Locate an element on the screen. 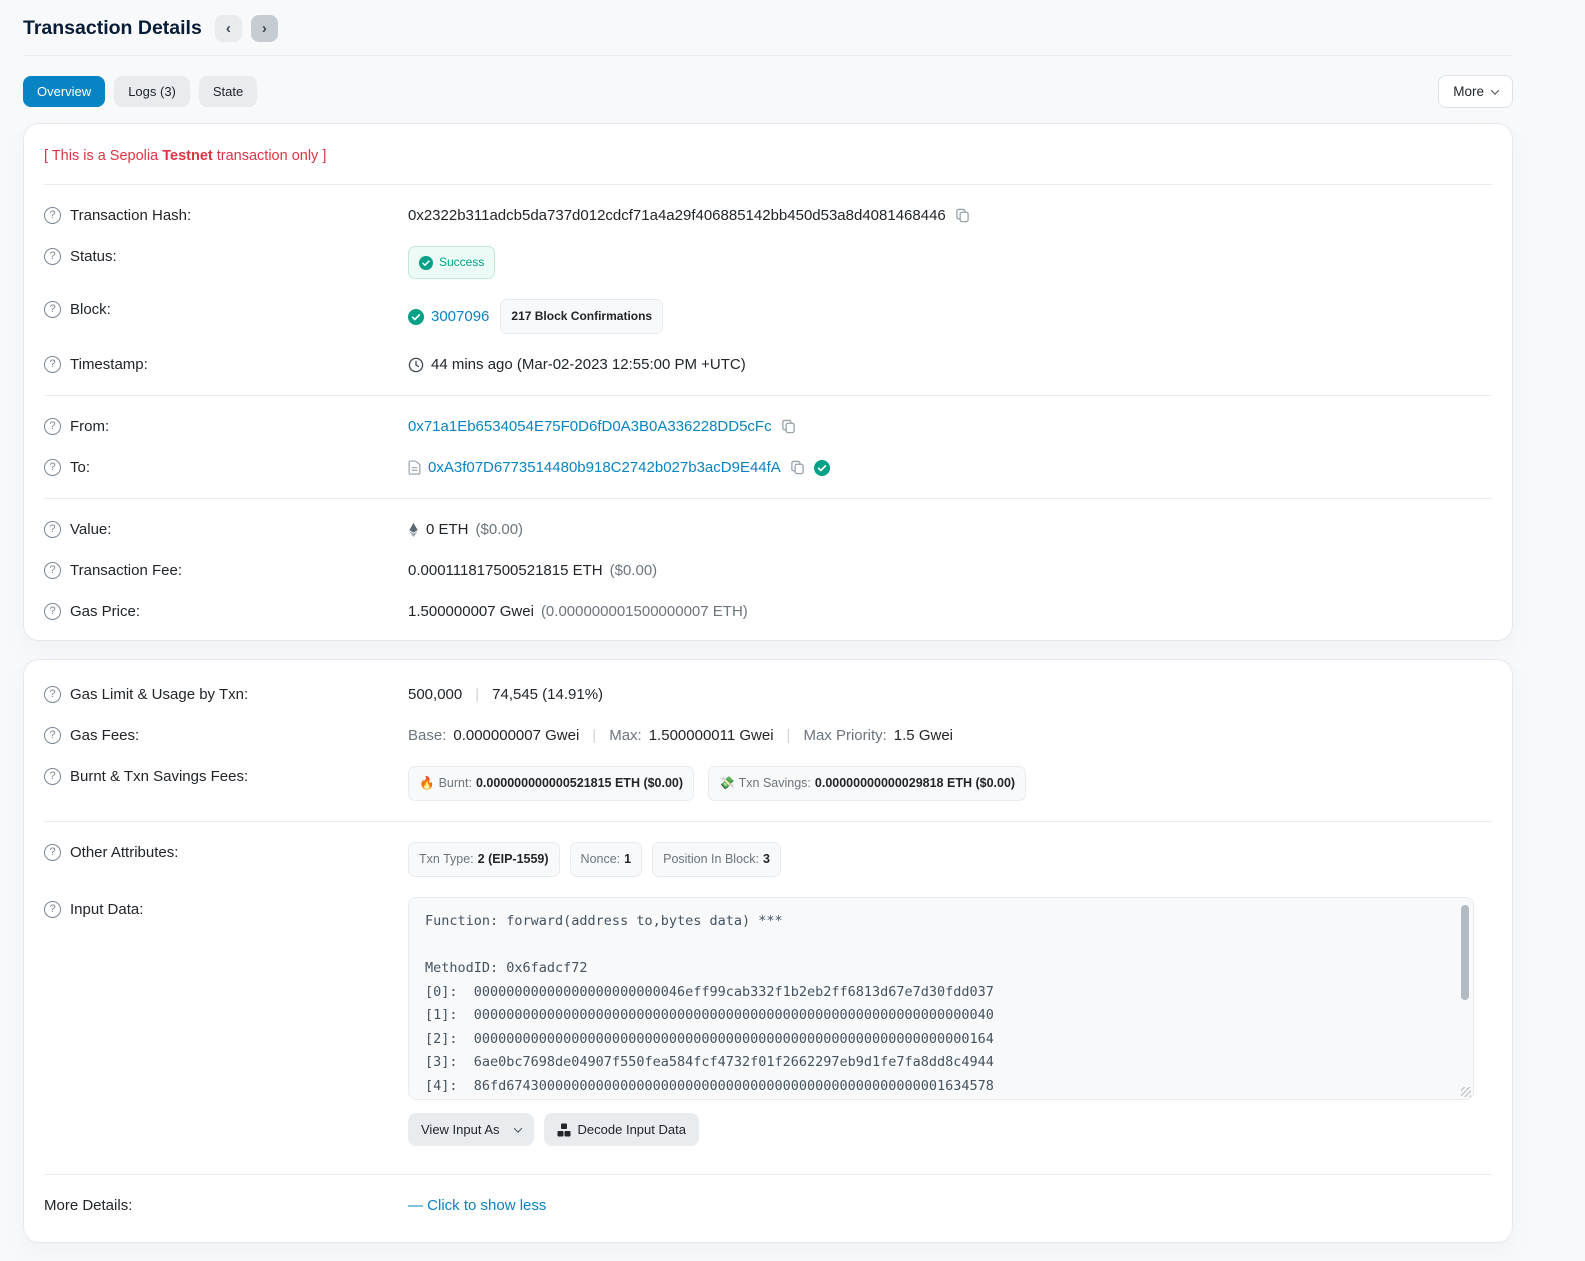 This screenshot has width=1585, height=1261. transaction-fee-usd: ($0.00) is located at coordinates (633, 570).